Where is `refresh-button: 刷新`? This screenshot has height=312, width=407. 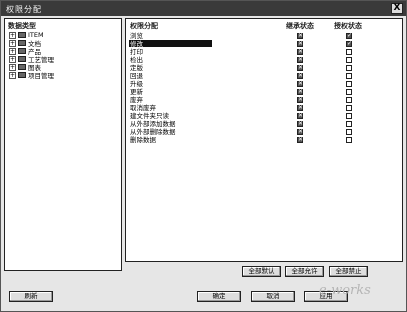 refresh-button: 刷新 is located at coordinates (31, 296).